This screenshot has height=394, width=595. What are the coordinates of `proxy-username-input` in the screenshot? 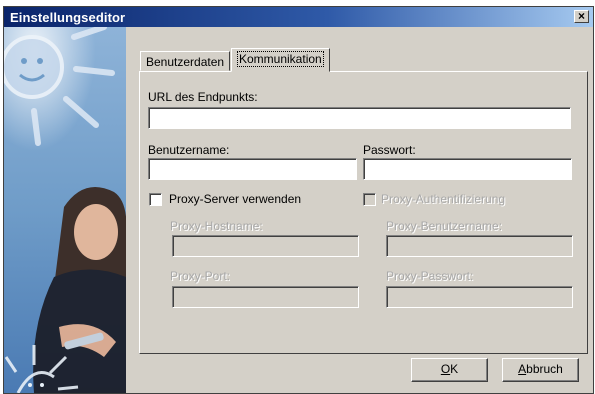 It's located at (479, 246).